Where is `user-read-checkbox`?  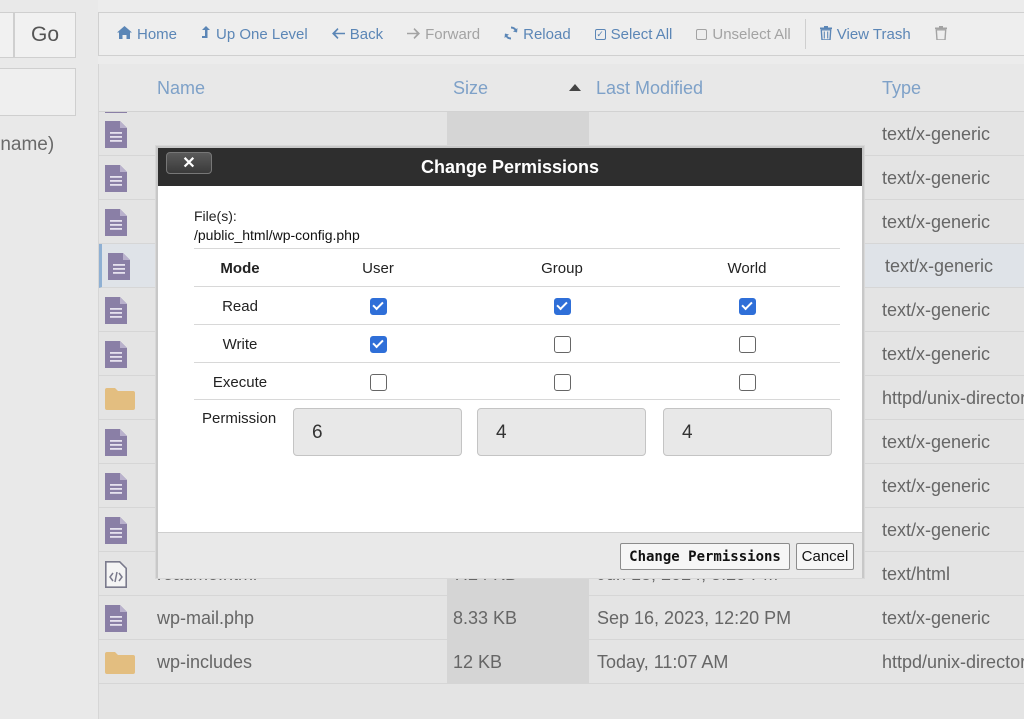 user-read-checkbox is located at coordinates (378, 306).